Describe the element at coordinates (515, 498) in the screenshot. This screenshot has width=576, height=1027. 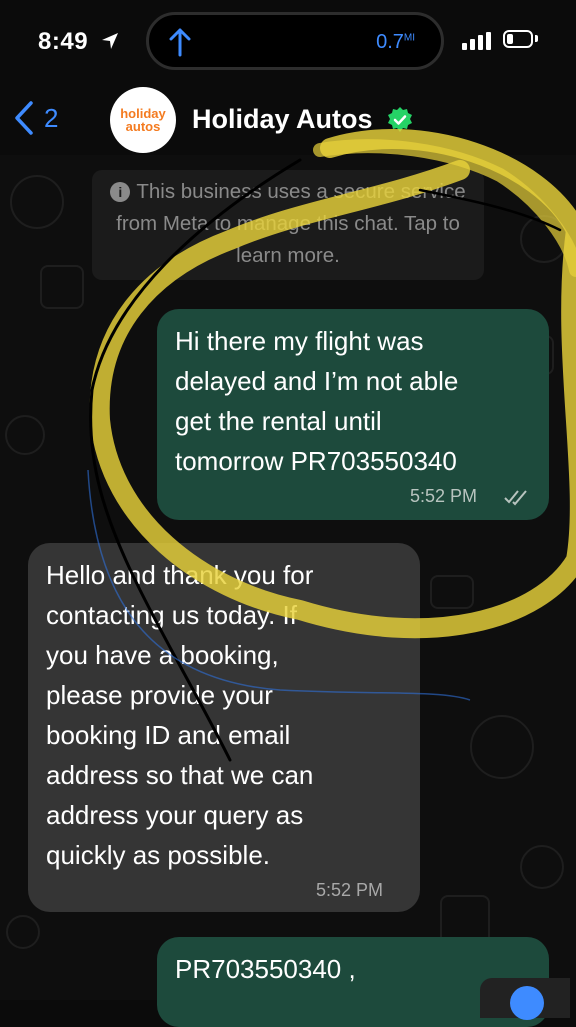
I see `double-check-icon` at that location.